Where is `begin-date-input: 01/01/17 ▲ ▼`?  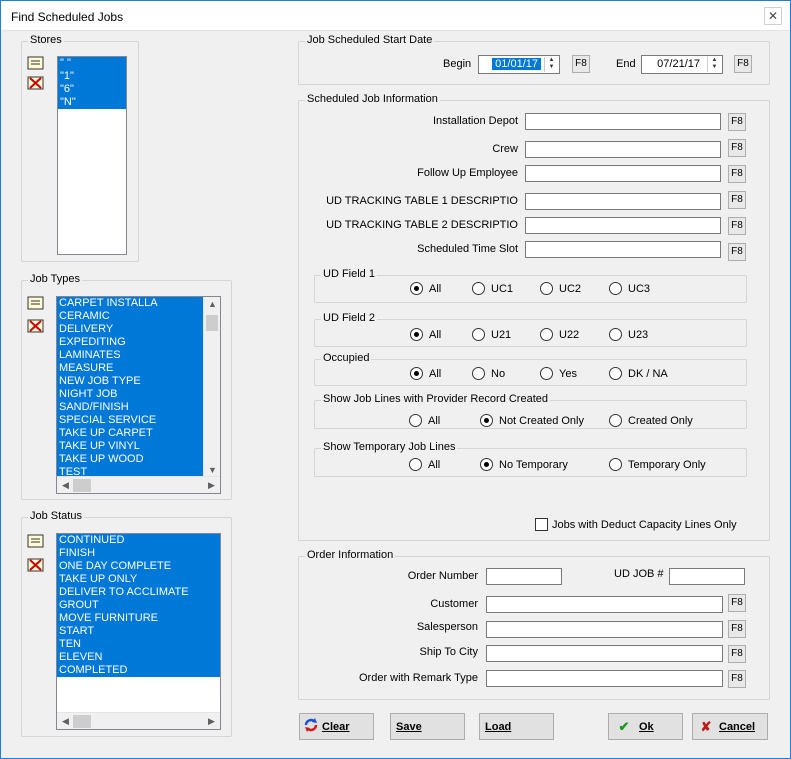
begin-date-input: 01/01/17 ▲ ▼ is located at coordinates (519, 64).